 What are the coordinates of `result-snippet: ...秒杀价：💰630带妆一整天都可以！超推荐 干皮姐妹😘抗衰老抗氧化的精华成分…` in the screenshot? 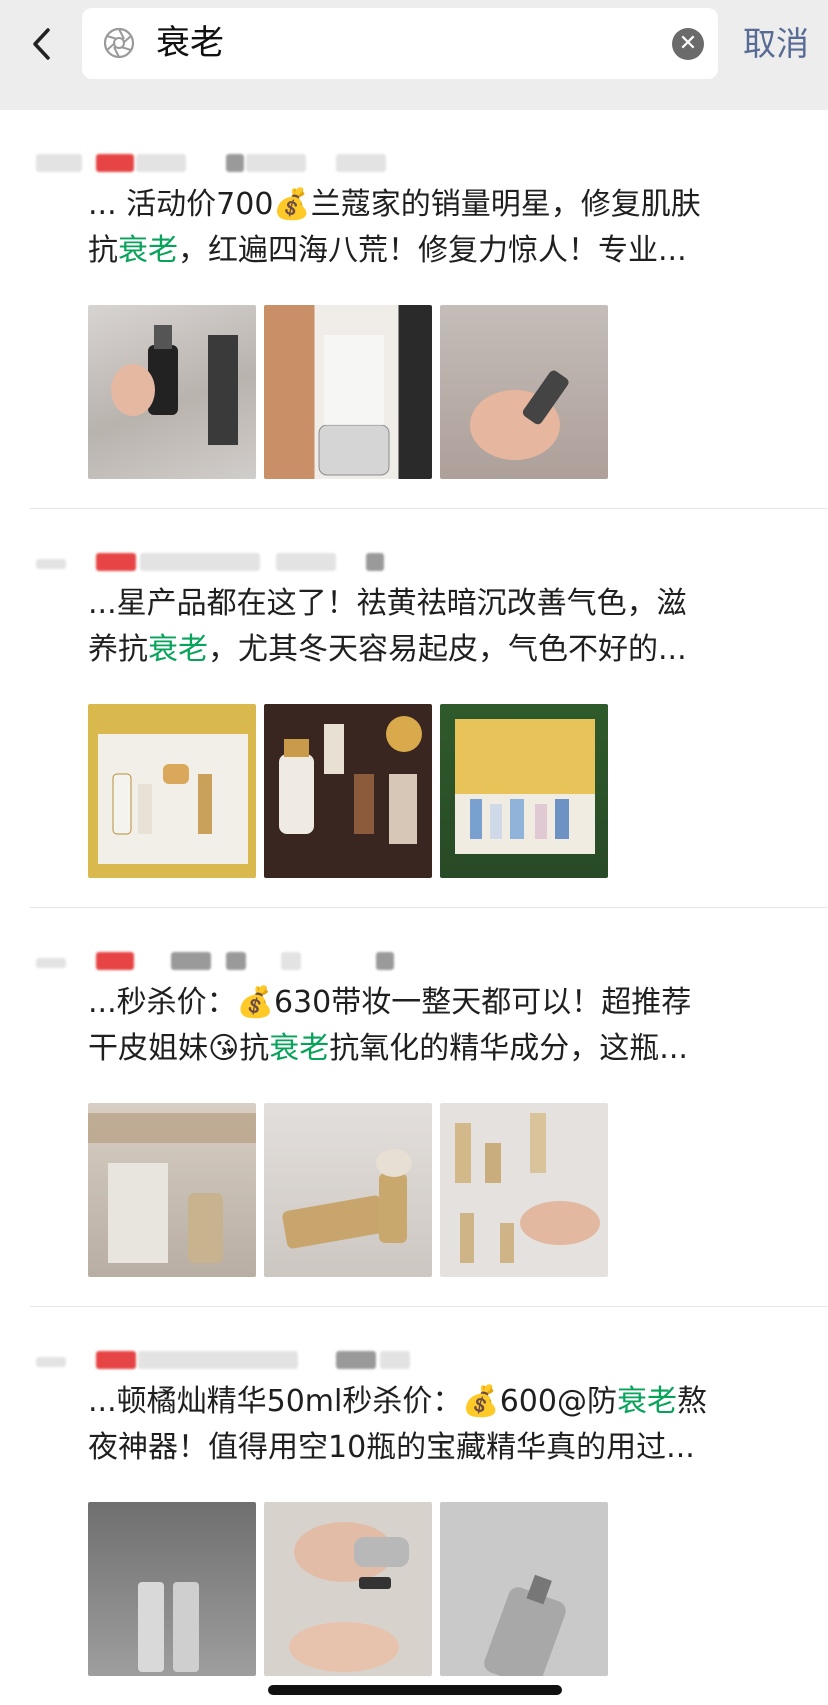 It's located at (390, 1025).